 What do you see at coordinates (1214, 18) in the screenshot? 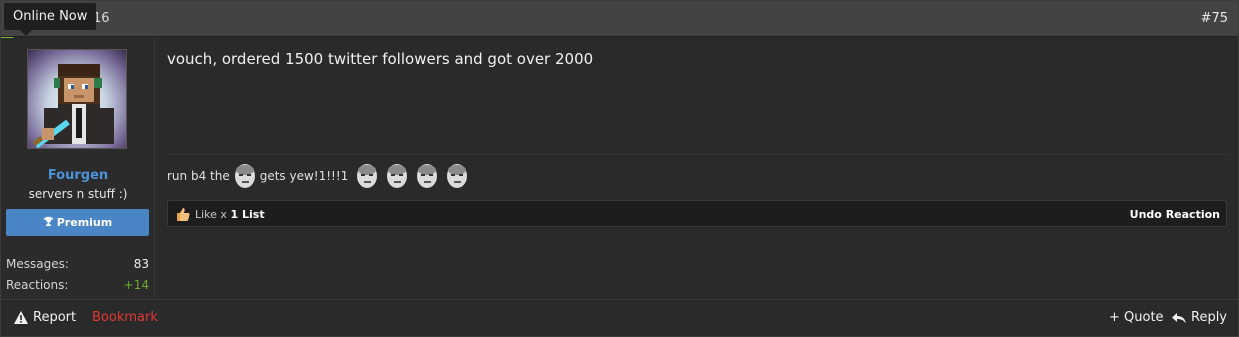
I see `post-number-link: #75` at bounding box center [1214, 18].